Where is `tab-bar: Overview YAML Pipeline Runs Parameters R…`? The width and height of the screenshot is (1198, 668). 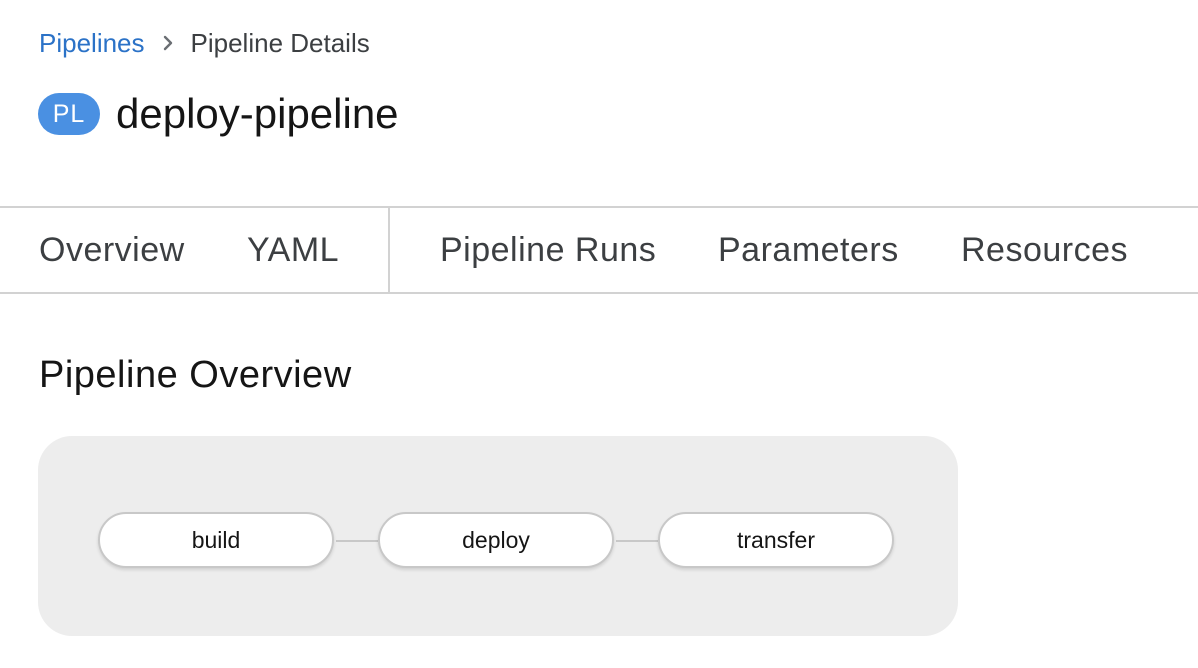
tab-bar: Overview YAML Pipeline Runs Parameters R… is located at coordinates (599, 250).